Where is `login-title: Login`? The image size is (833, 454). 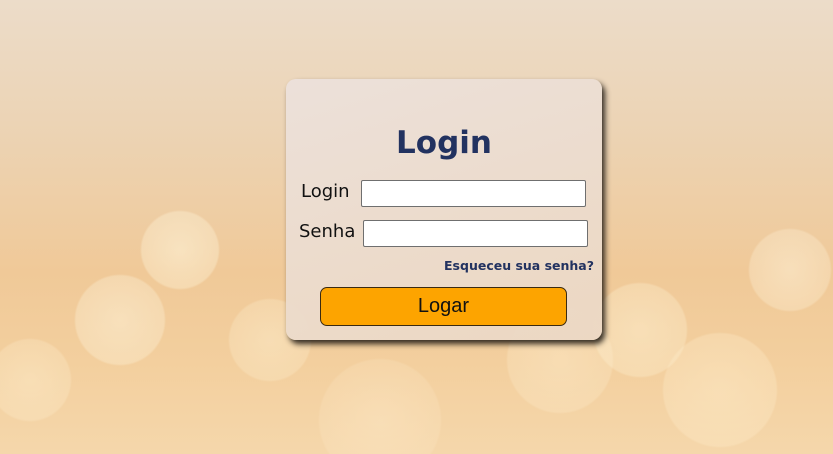
login-title: Login is located at coordinates (444, 143).